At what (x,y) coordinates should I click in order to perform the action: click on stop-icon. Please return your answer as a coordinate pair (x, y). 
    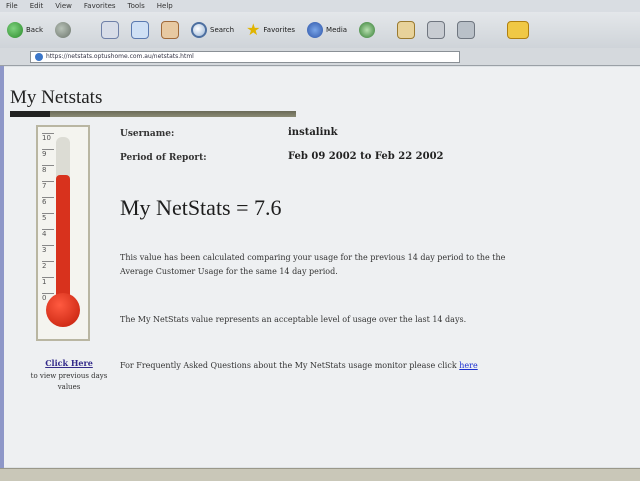
    Looking at the image, I should click on (110, 30).